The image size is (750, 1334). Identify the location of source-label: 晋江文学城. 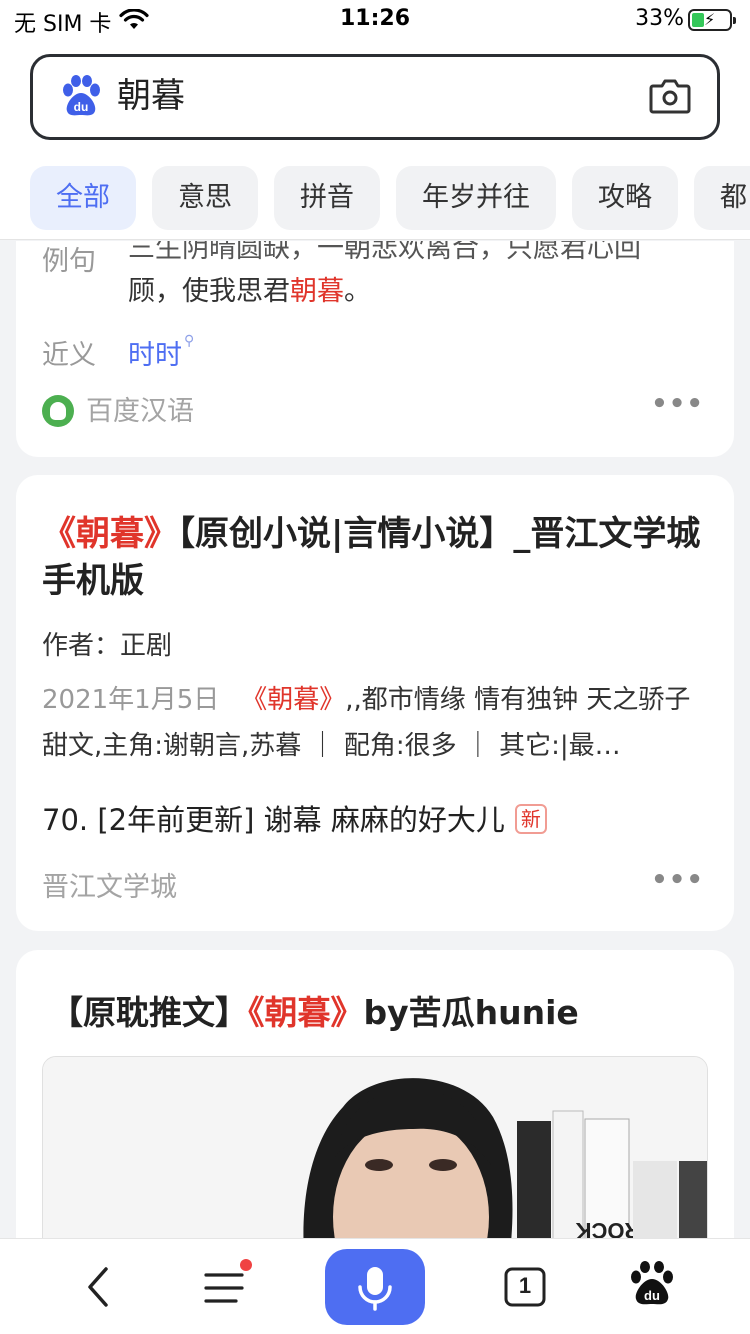
(109, 884).